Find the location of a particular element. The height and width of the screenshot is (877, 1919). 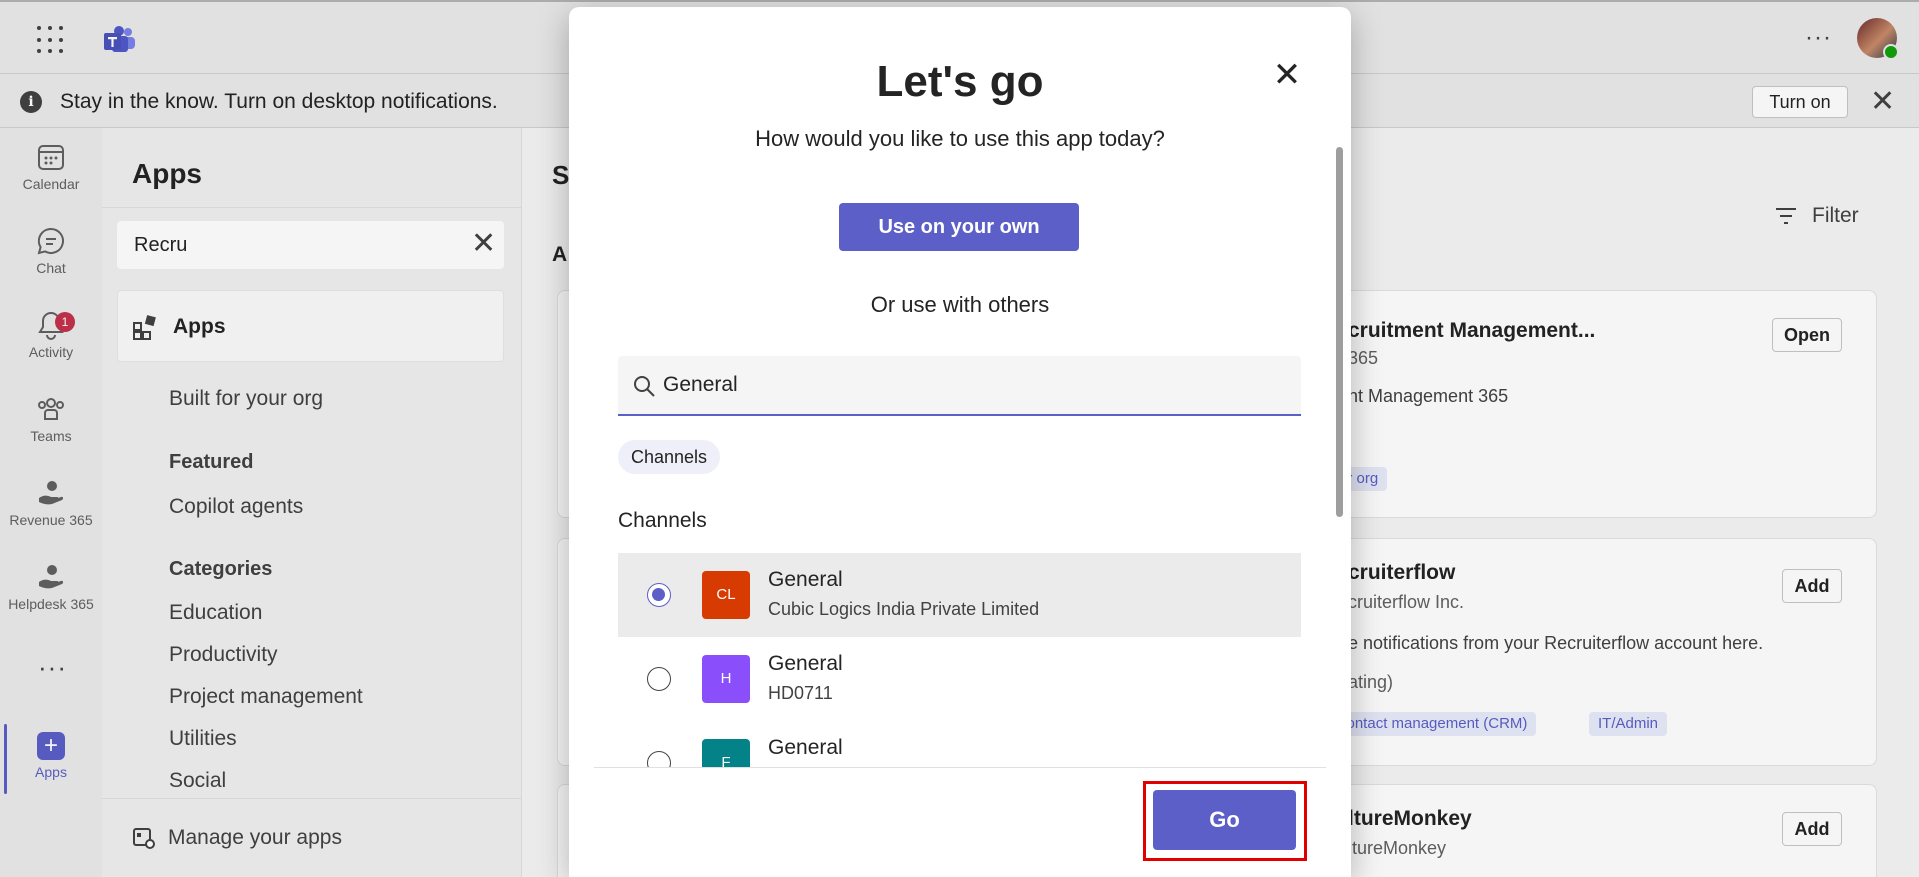

dialog-scrollbar is located at coordinates (1339, 332).